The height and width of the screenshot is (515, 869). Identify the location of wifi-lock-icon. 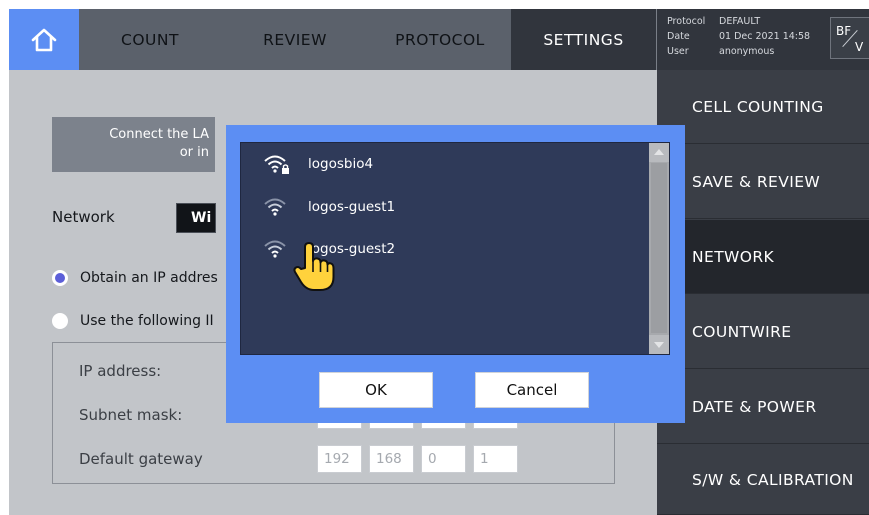
(276, 164).